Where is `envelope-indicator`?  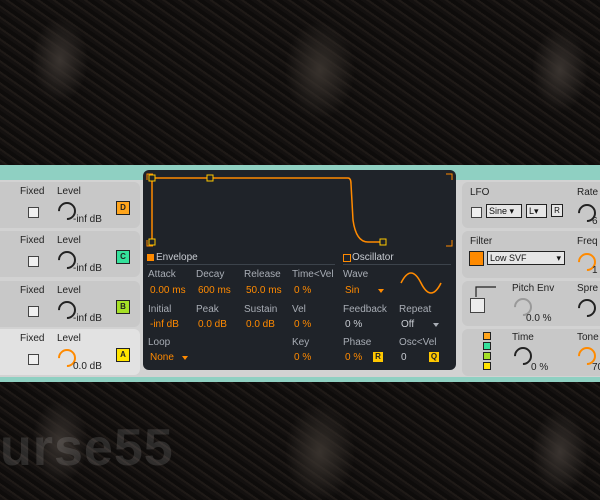 envelope-indicator is located at coordinates (150, 257).